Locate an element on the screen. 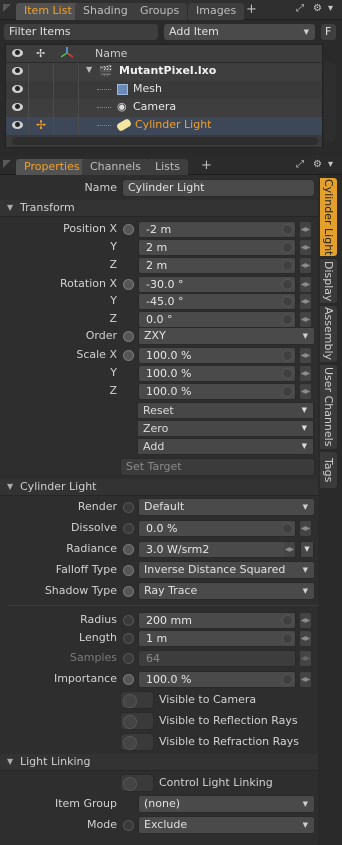  falloff-type-dropdown: Inverse Distance Squared is located at coordinates (226, 570).